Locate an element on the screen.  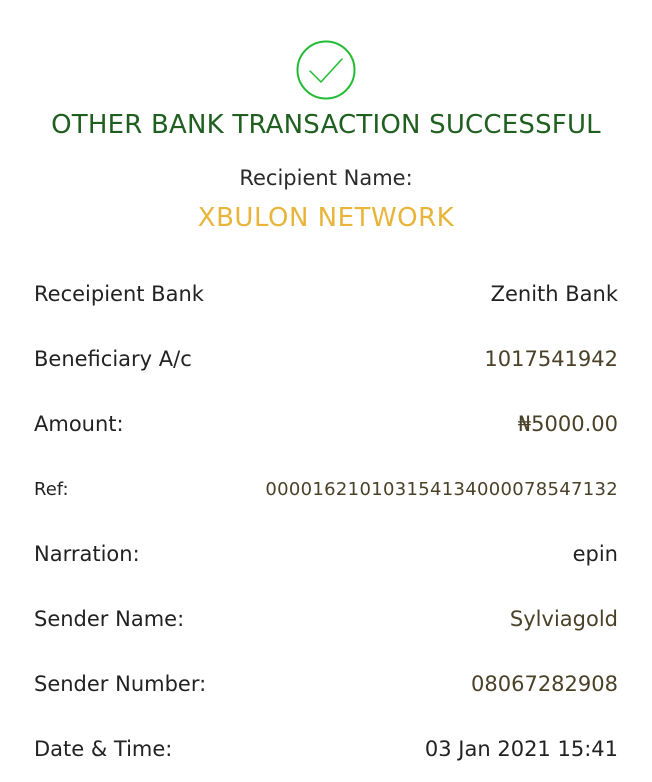
detail-value: Zenith Bank is located at coordinates (554, 294).